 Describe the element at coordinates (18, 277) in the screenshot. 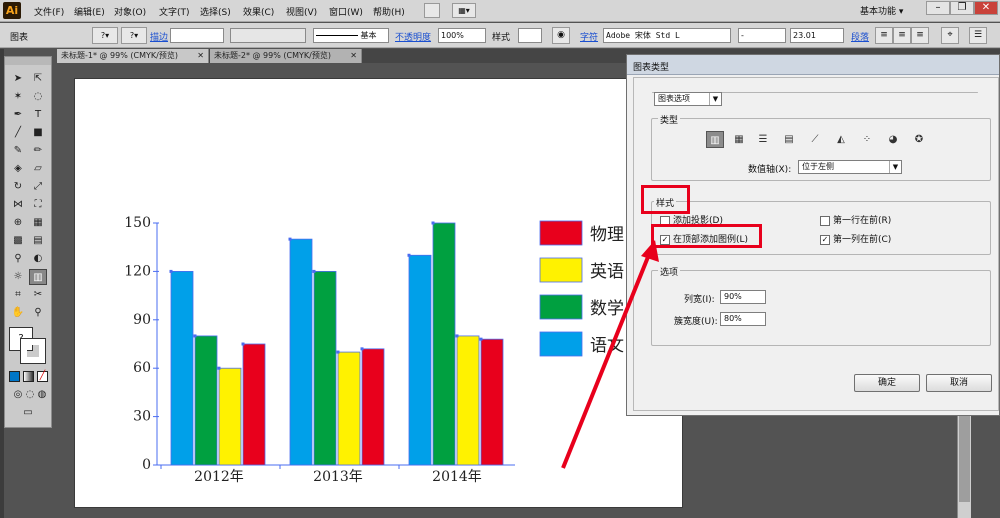

I see `symbol-sprayer-icon: ☼` at that location.